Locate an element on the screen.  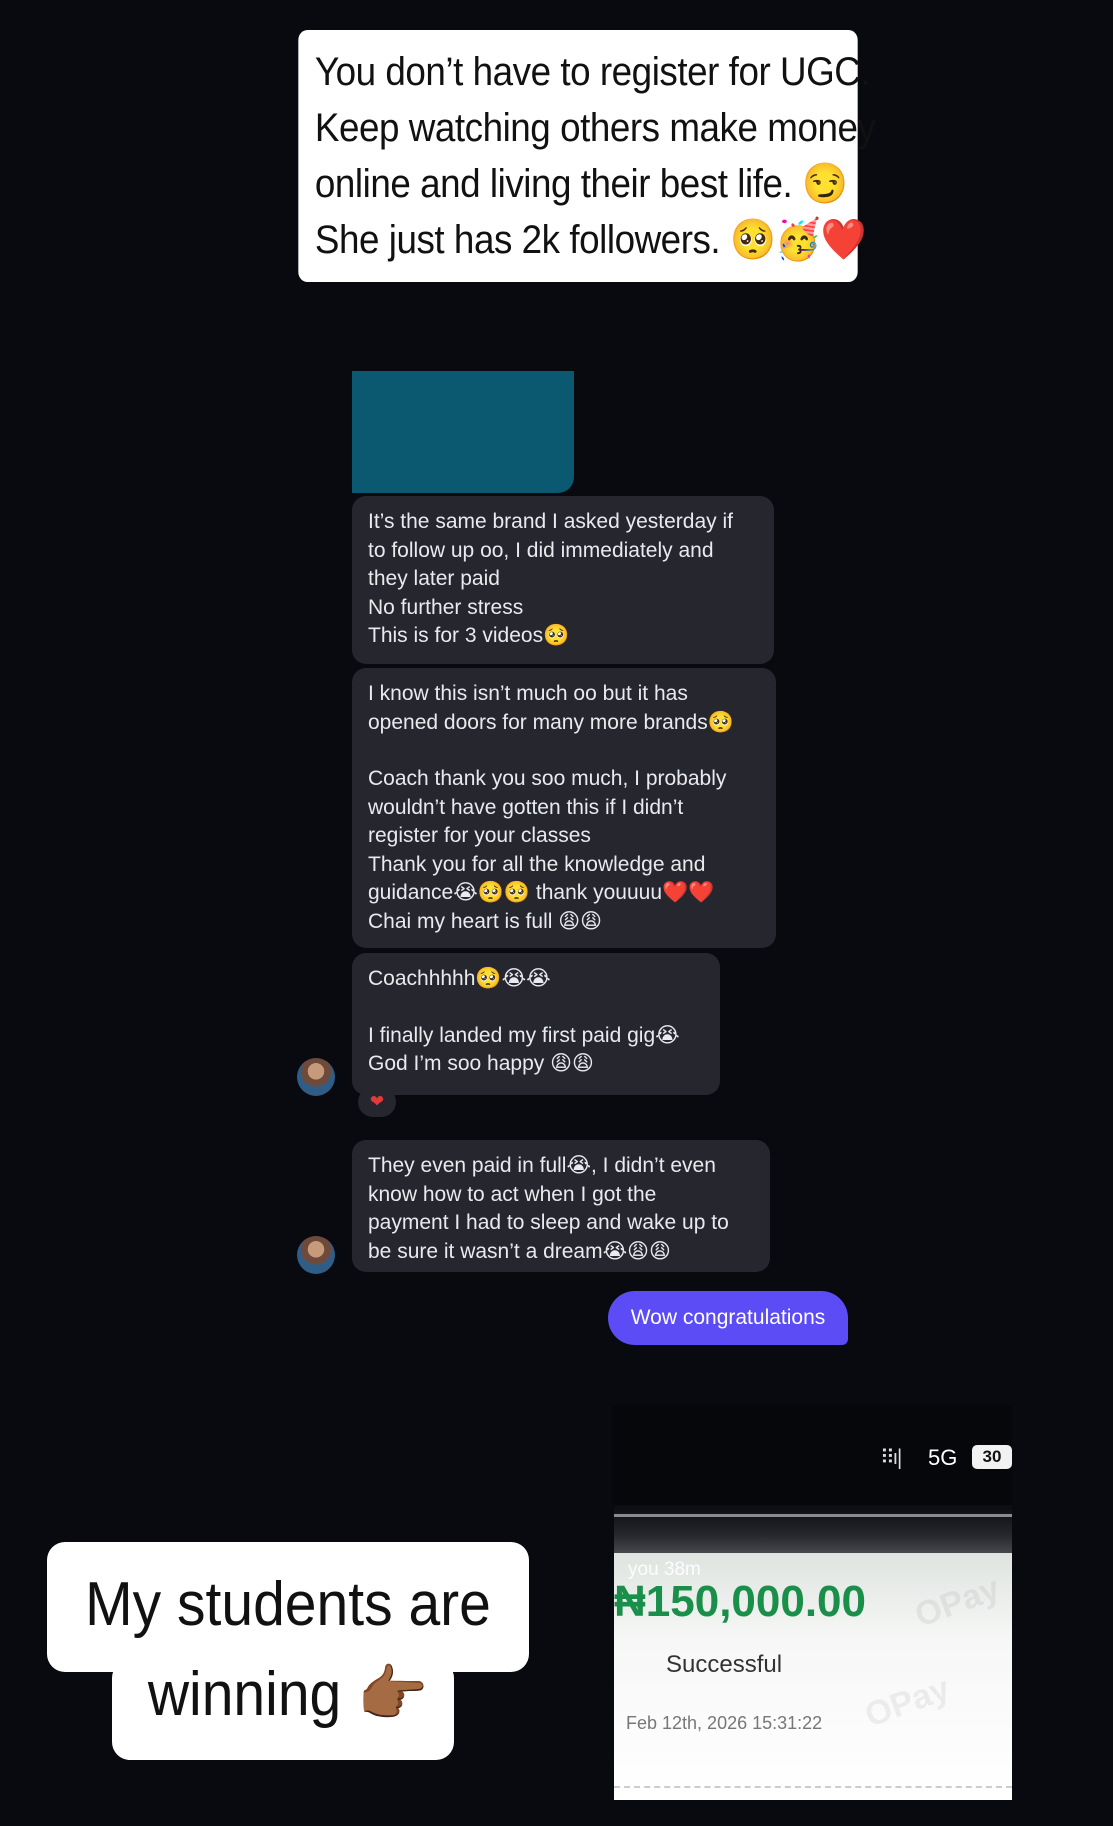
status-bar: ⠿ı| 5G 30 is located at coordinates (812, 1455).